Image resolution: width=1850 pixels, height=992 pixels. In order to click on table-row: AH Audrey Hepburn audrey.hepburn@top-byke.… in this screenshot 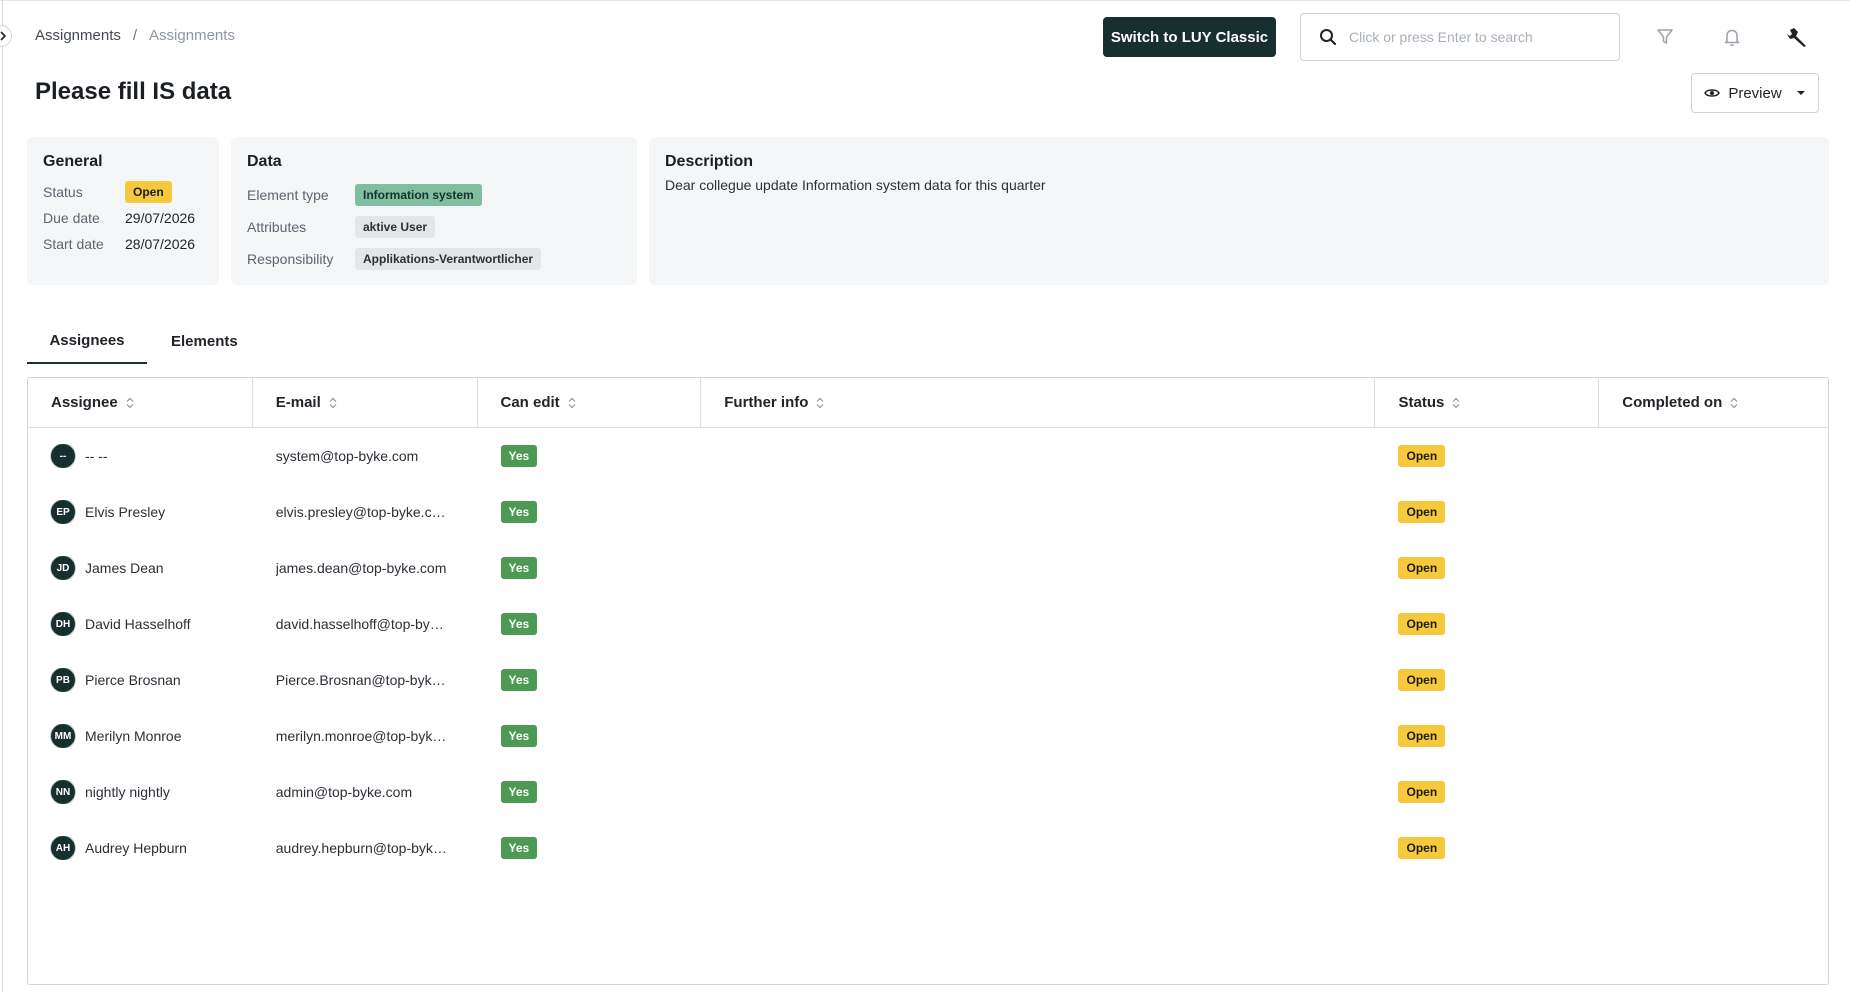, I will do `click(928, 848)`.